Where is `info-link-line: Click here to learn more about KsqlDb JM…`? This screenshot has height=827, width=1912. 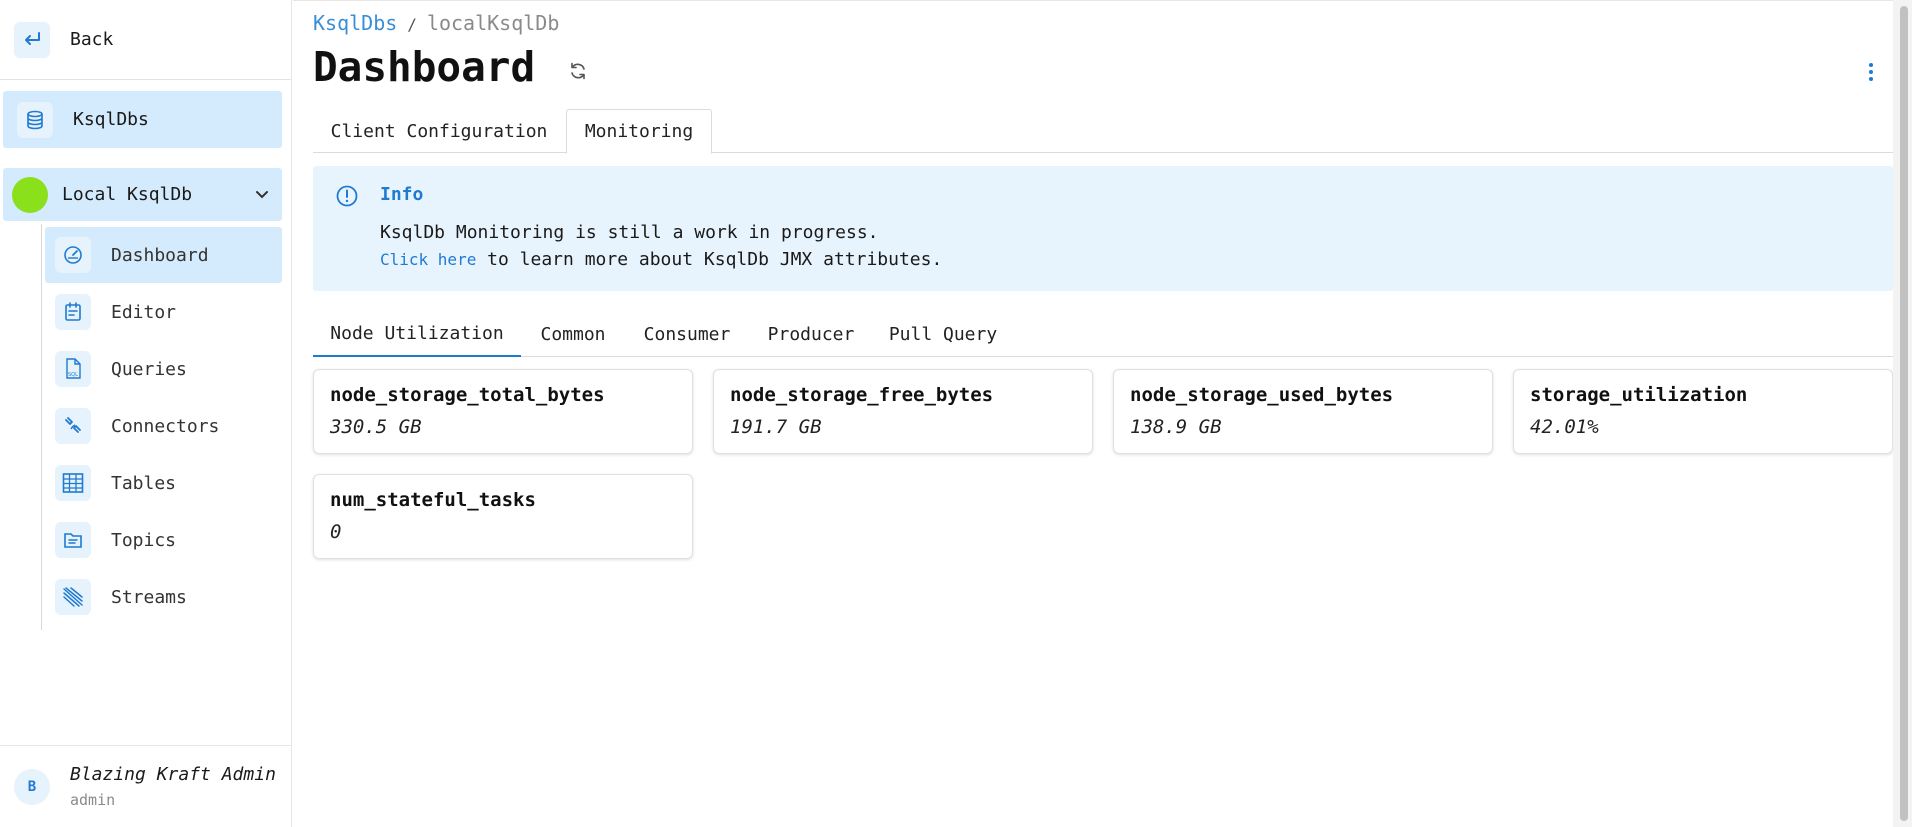 info-link-line: Click here to learn more about KsqlDb JM… is located at coordinates (661, 259).